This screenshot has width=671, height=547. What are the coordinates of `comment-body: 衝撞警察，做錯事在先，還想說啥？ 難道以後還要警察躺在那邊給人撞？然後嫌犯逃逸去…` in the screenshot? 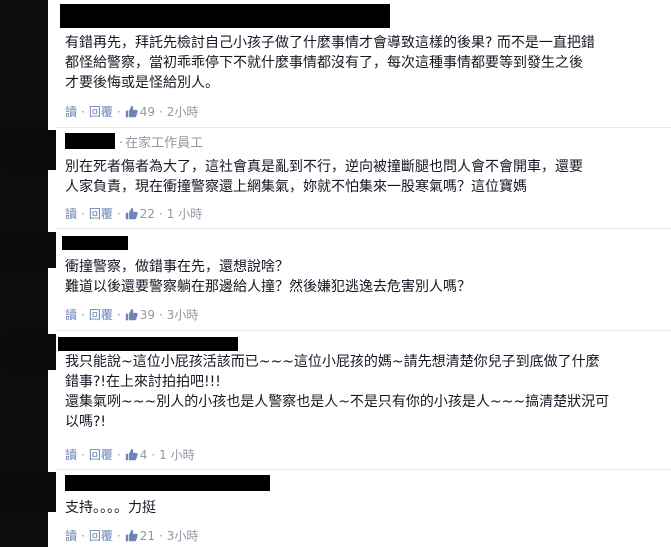 It's located at (268, 277).